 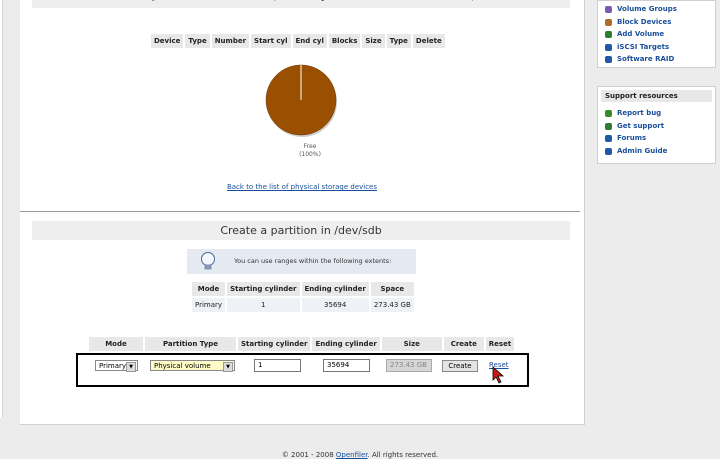 I want to click on free-space-pie-chart, so click(x=301, y=100).